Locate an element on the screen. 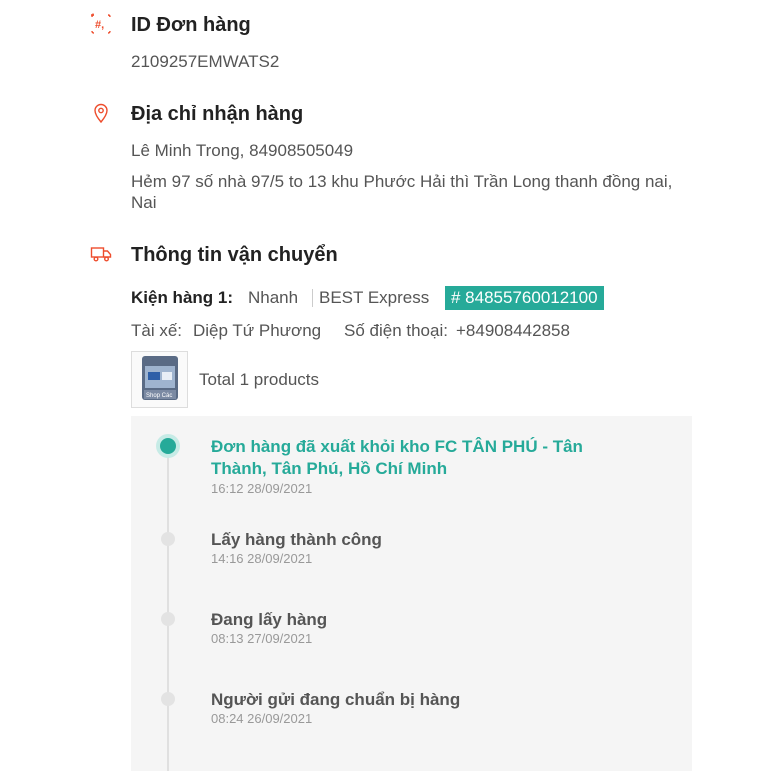 The width and height of the screenshot is (771, 771). address-title: Địa chỉ nhận hàng is located at coordinates (217, 114).